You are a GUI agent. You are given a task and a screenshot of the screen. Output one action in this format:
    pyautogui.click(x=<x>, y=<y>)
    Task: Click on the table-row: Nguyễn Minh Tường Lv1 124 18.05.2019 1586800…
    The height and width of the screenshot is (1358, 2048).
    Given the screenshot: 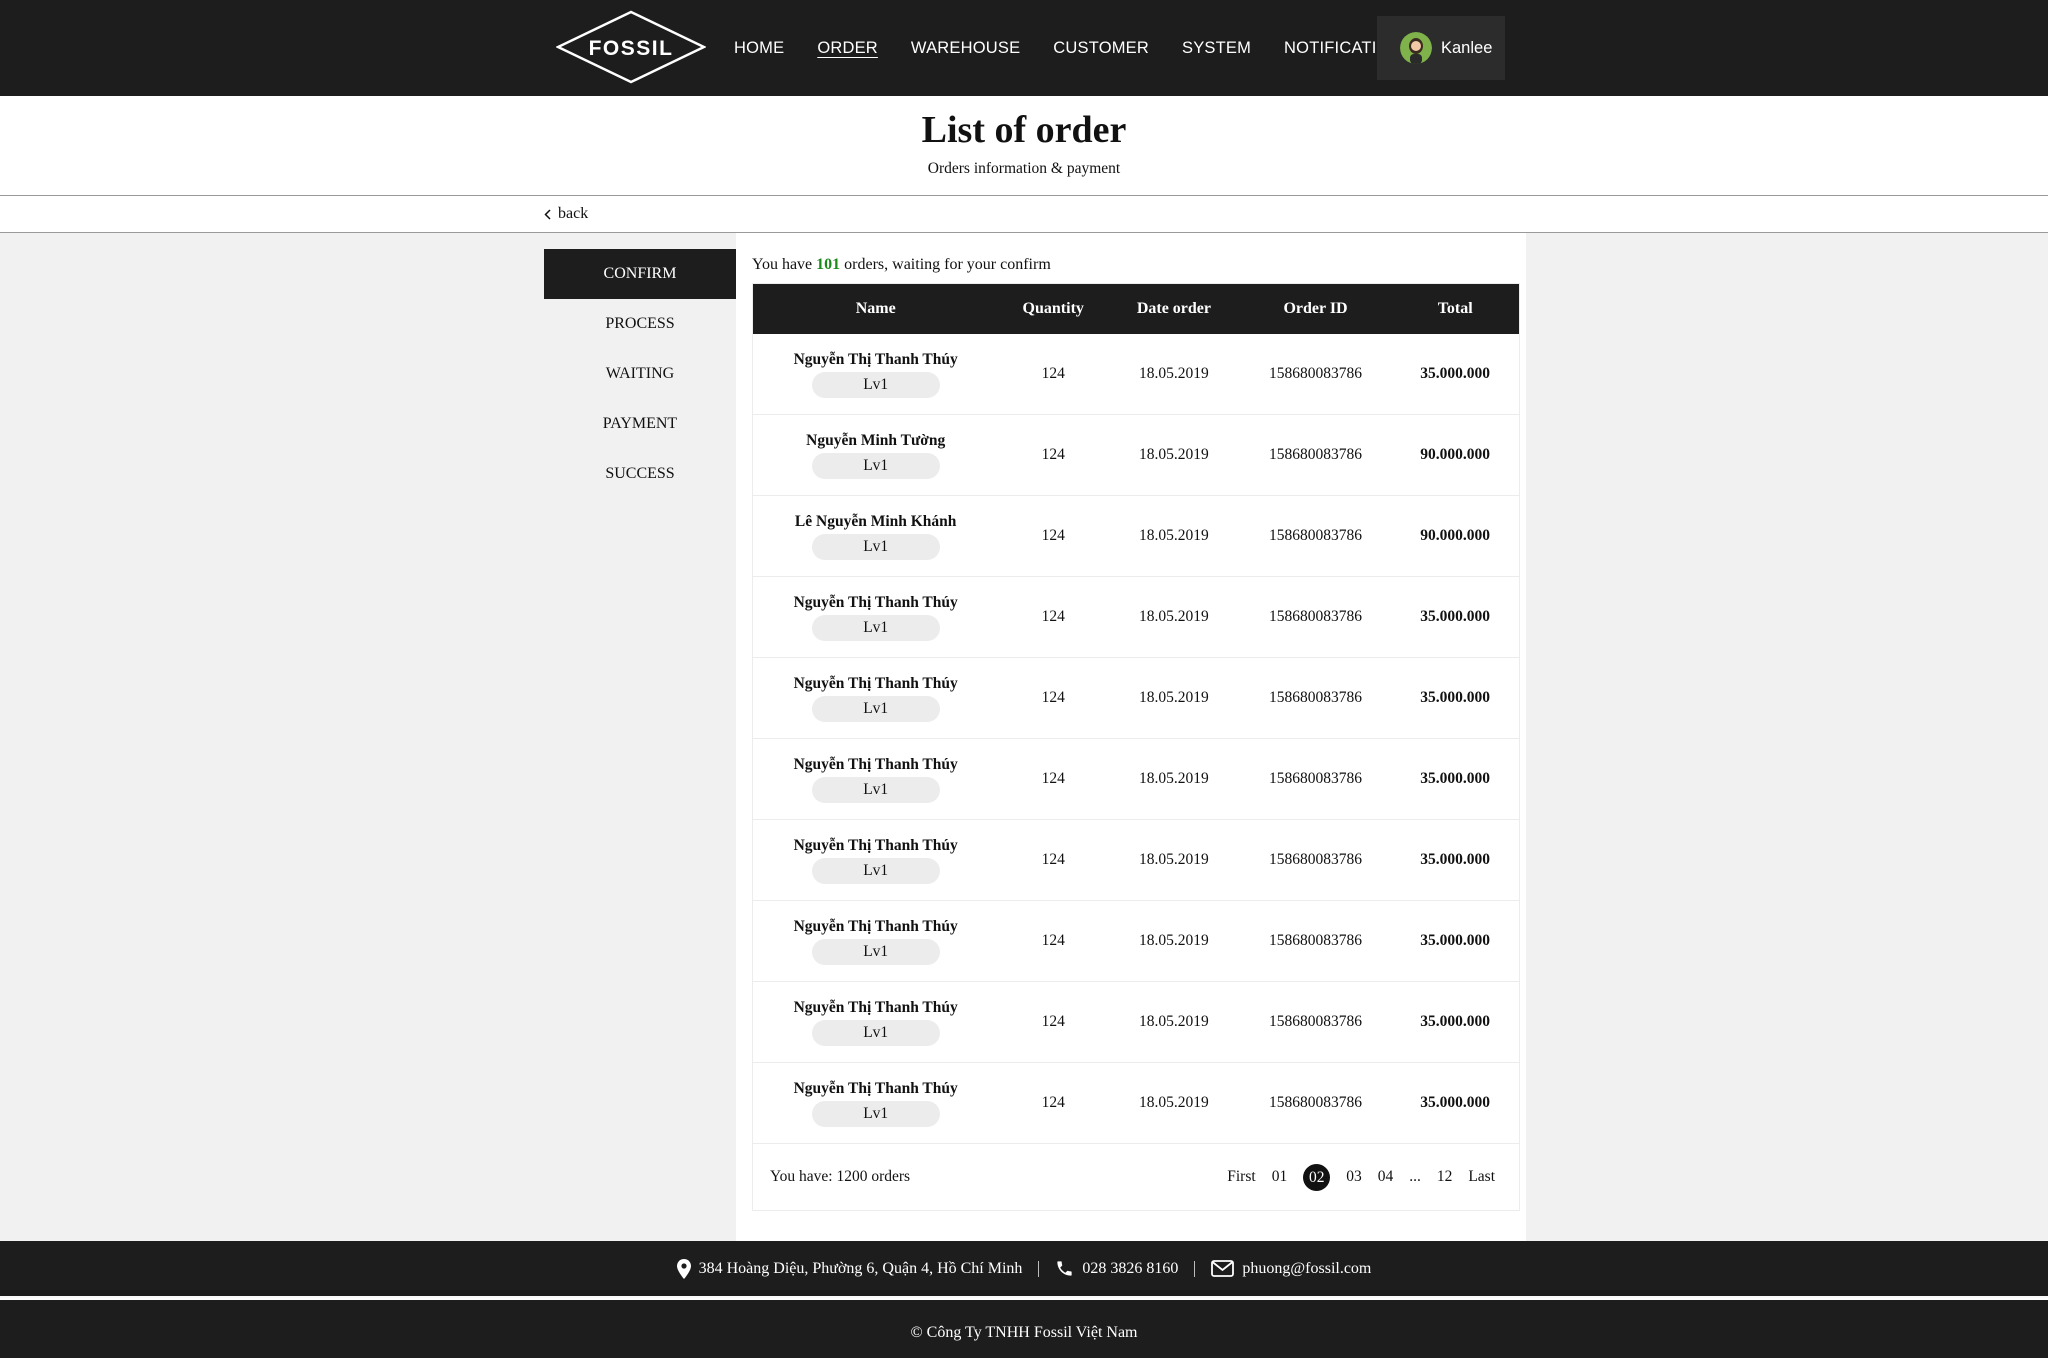 What is the action you would take?
    pyautogui.click(x=1136, y=455)
    